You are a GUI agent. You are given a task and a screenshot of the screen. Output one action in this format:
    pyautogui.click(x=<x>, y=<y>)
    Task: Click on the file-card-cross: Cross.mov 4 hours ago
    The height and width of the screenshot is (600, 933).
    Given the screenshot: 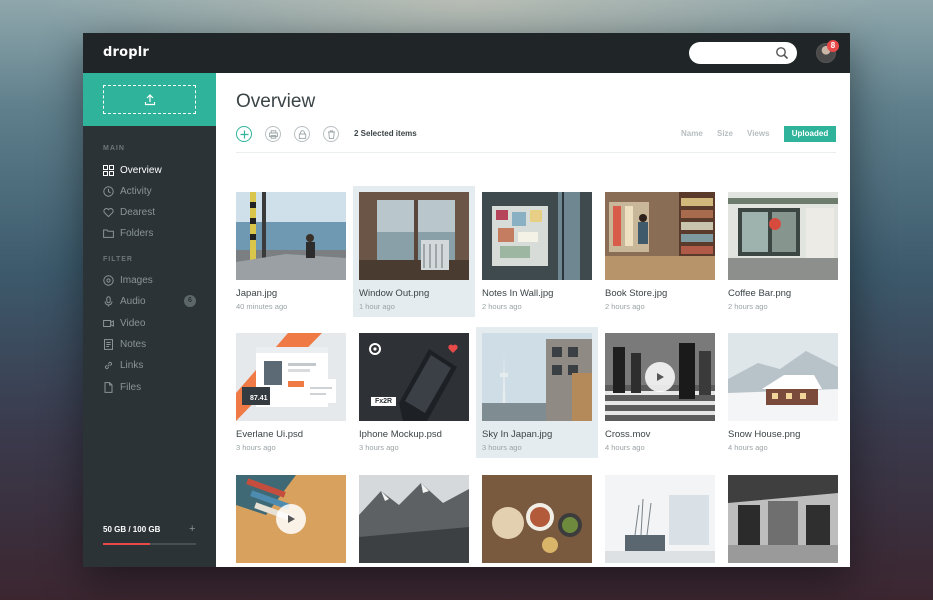 What is the action you would take?
    pyautogui.click(x=660, y=392)
    